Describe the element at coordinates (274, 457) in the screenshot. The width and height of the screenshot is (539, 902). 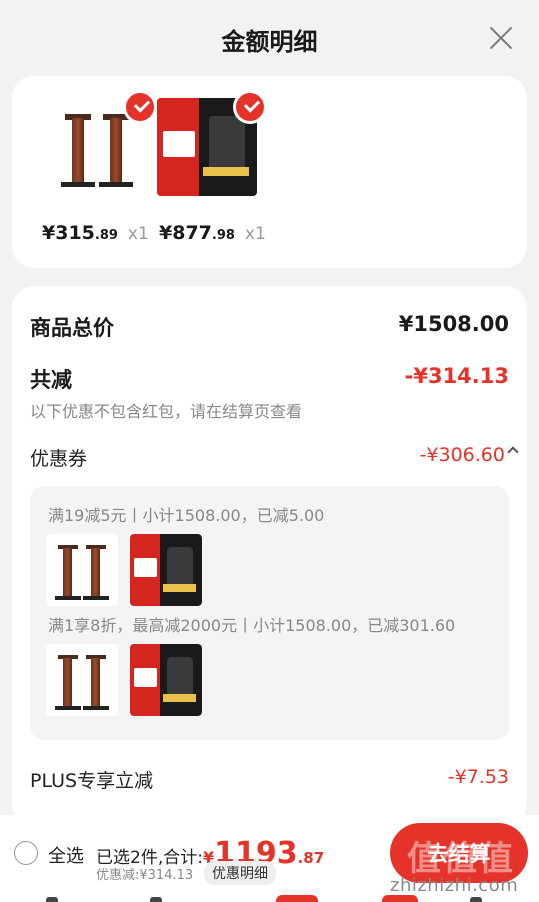
I see `coupon-row: 优惠券 -¥306.60` at that location.